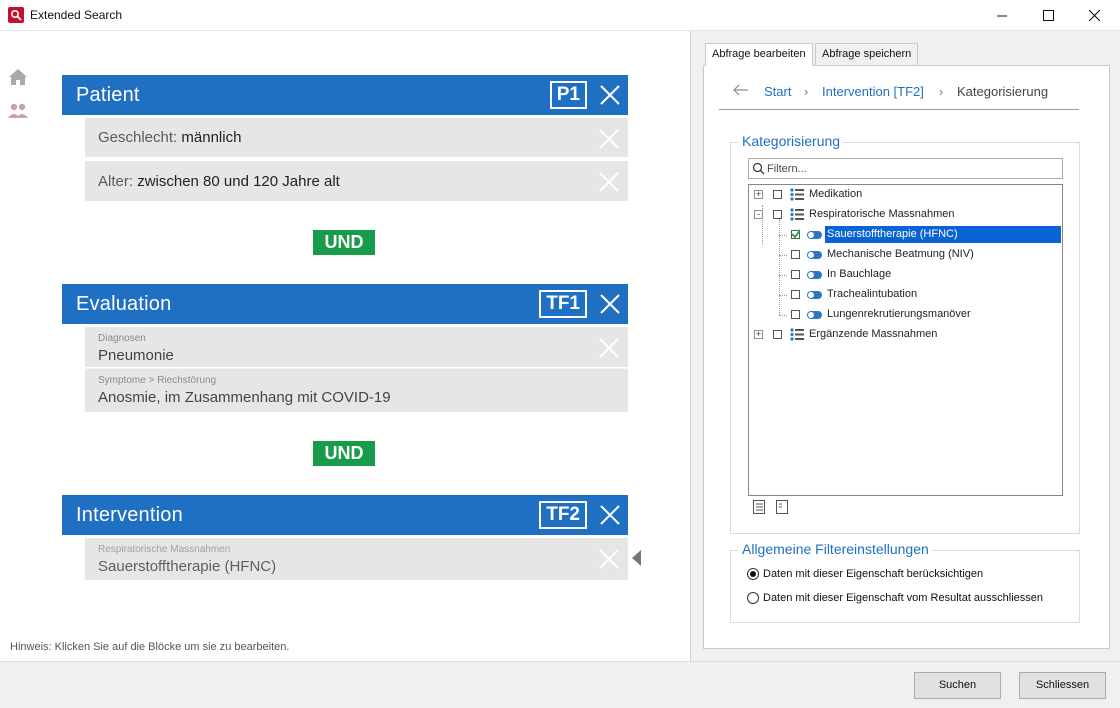 The width and height of the screenshot is (1120, 708). I want to click on criterion-value: zwischen 80 und 120 Jahre alt, so click(238, 181).